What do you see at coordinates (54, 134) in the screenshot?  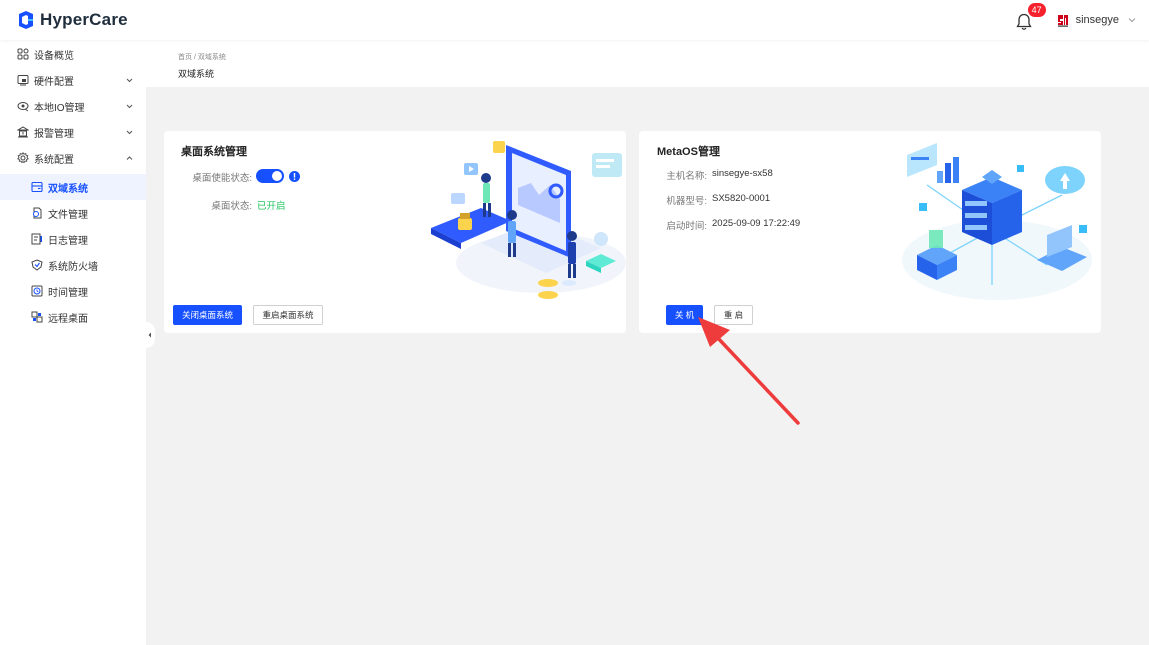 I see `sidebar-item-label: 报警管理` at bounding box center [54, 134].